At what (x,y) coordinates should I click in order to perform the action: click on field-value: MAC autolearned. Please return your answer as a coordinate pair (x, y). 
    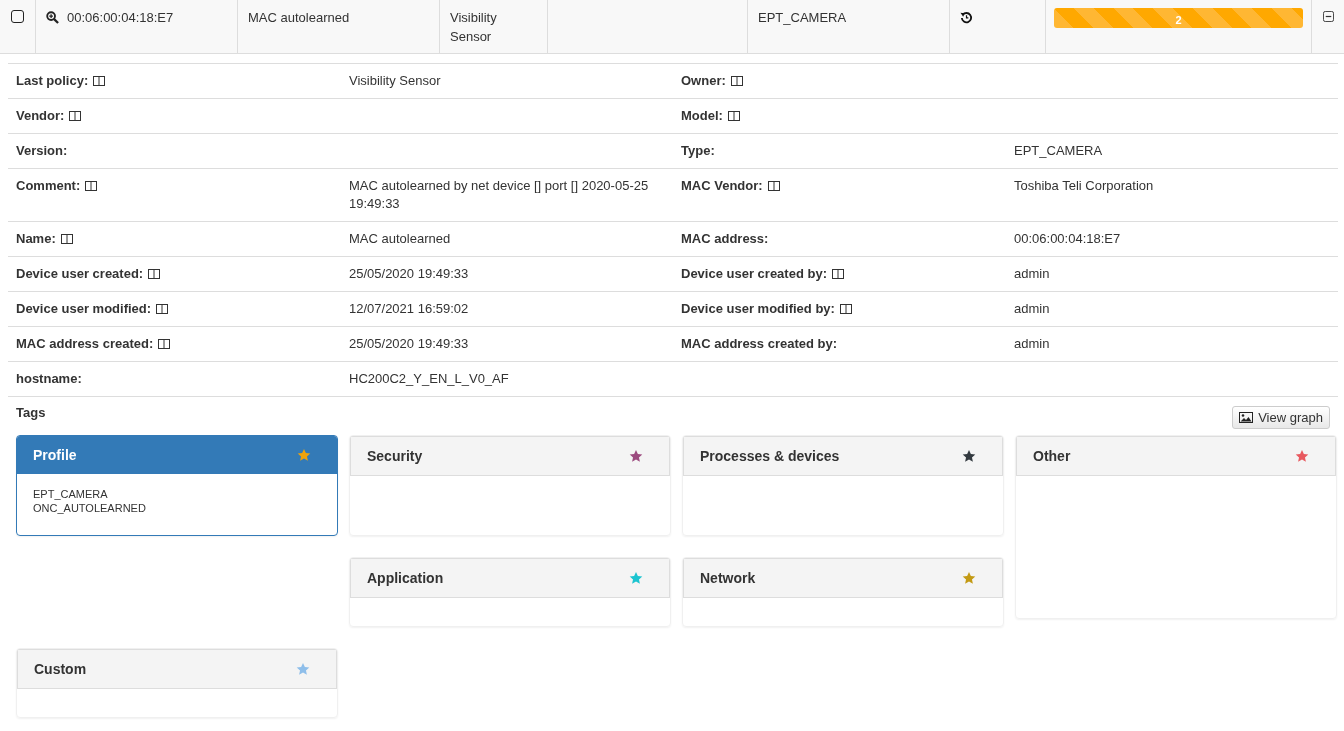
    Looking at the image, I should click on (400, 238).